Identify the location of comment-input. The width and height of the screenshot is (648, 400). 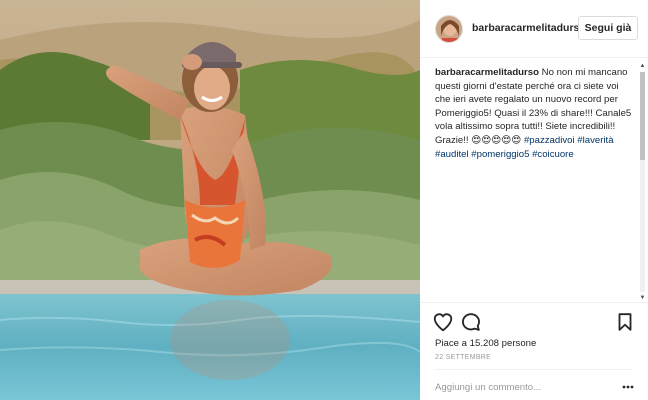
(520, 387).